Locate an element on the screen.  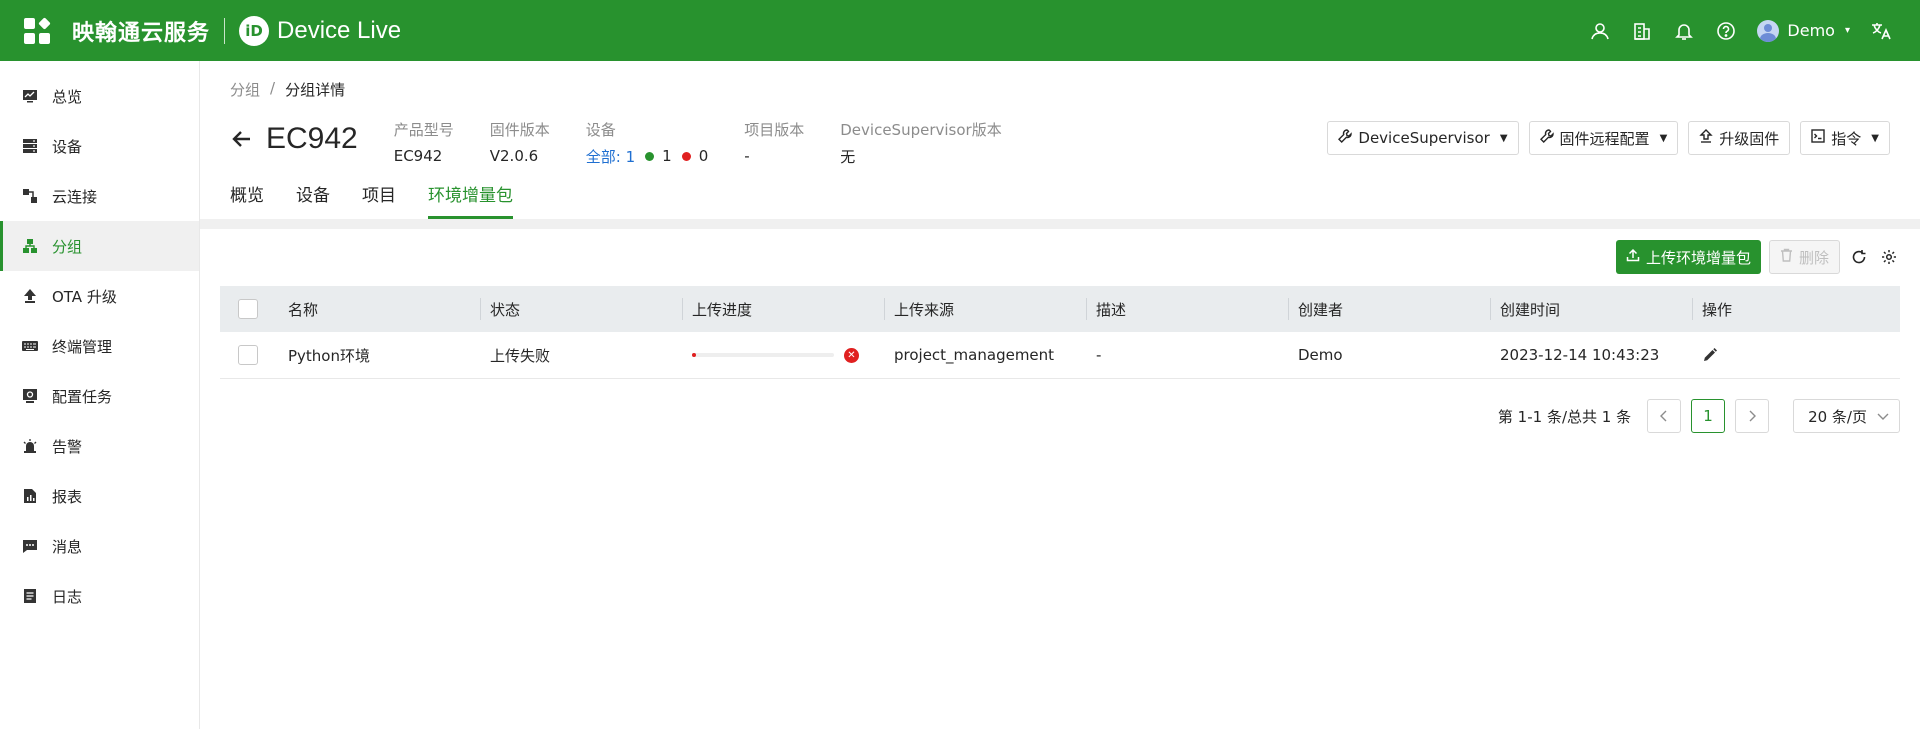
header-checkbox-cell is located at coordinates (249, 309).